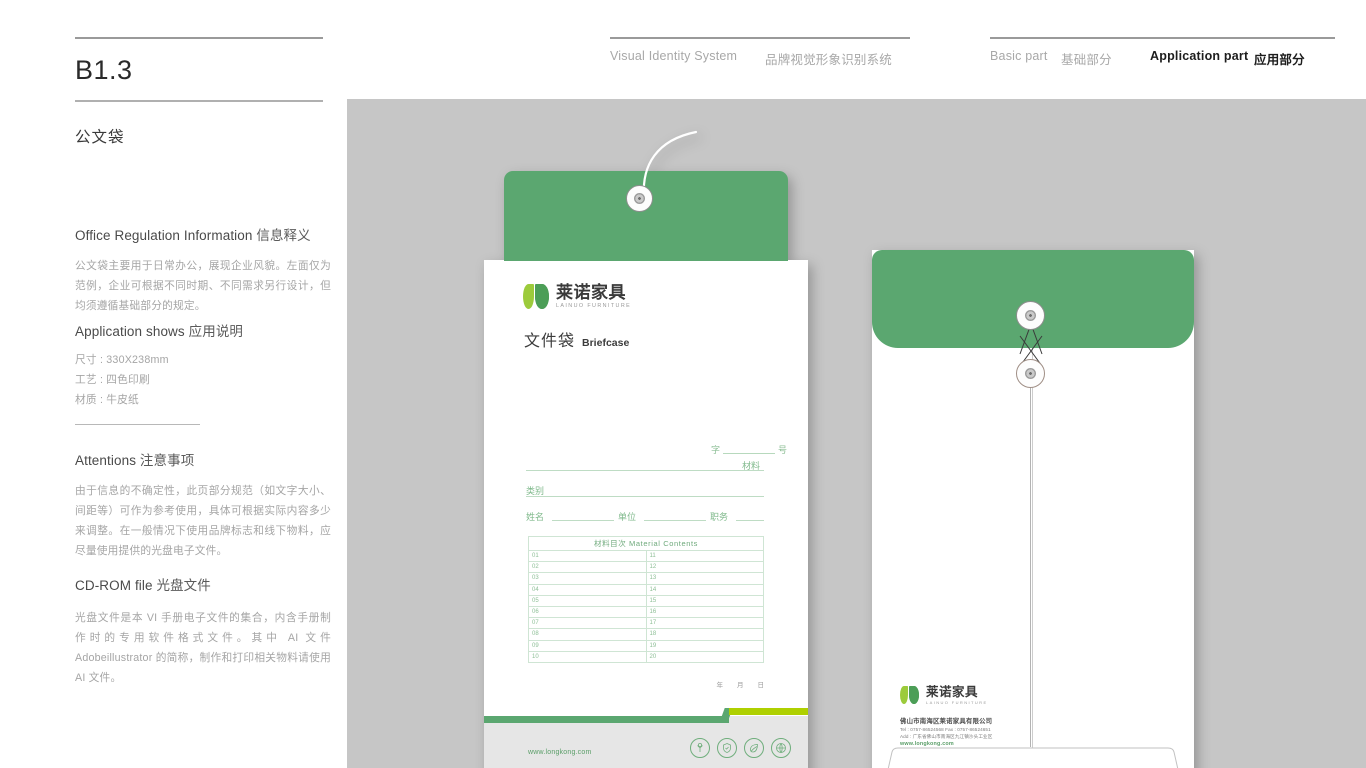 Image resolution: width=1366 pixels, height=768 pixels. I want to click on zi-hao-field: 字 号, so click(749, 449).